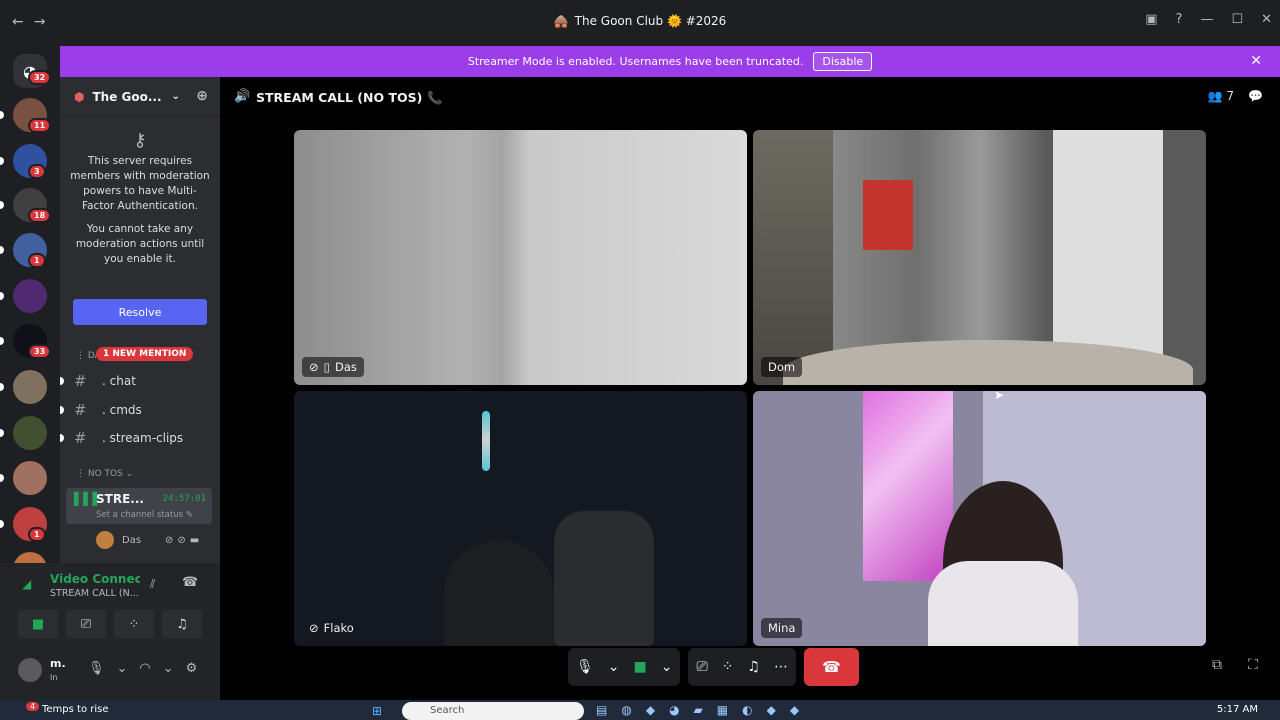  What do you see at coordinates (782, 367) in the screenshot?
I see `tile-label: Dom` at bounding box center [782, 367].